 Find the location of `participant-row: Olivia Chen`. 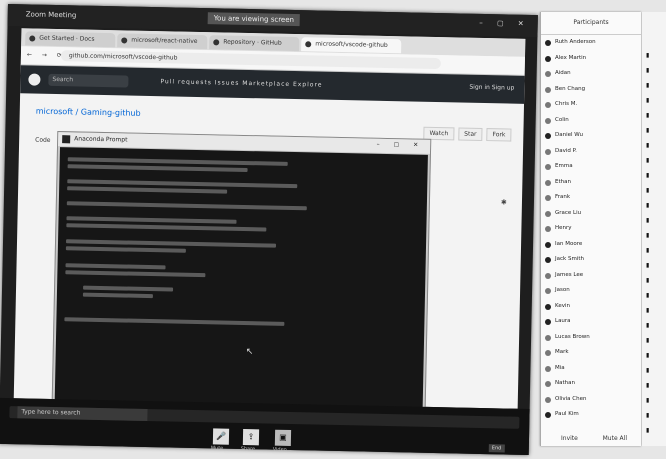

participant-row: Olivia Chen is located at coordinates (591, 401).